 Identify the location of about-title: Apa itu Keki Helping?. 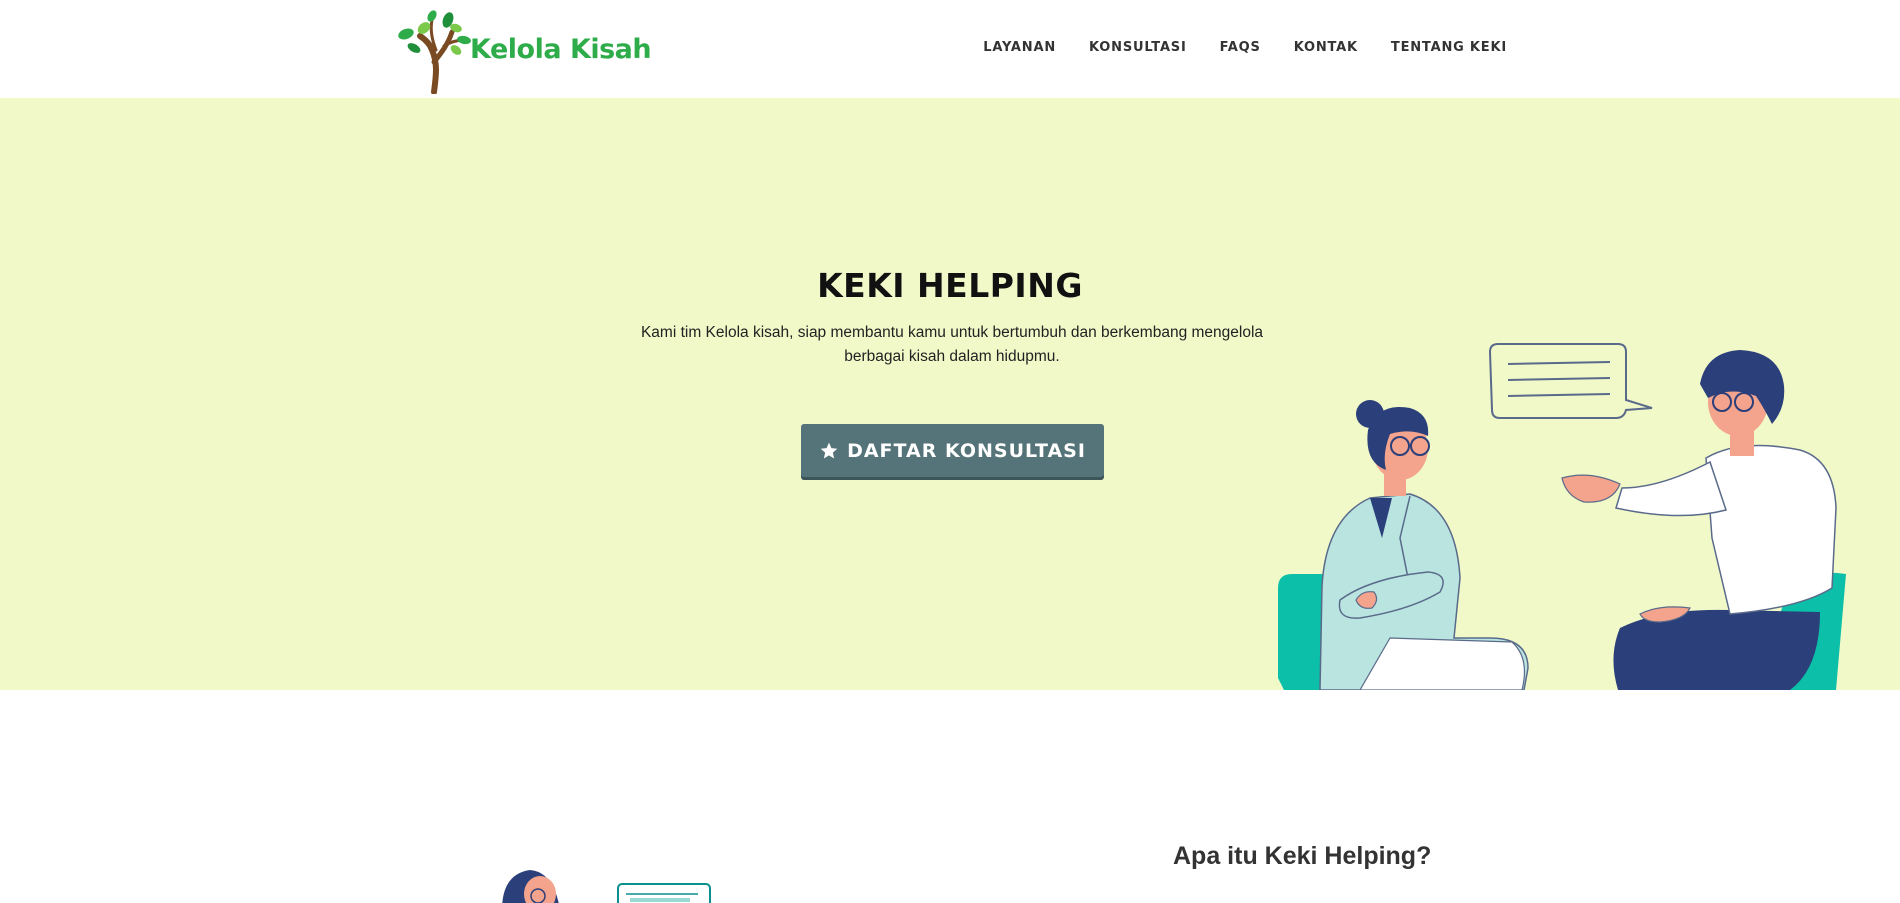
(1302, 856).